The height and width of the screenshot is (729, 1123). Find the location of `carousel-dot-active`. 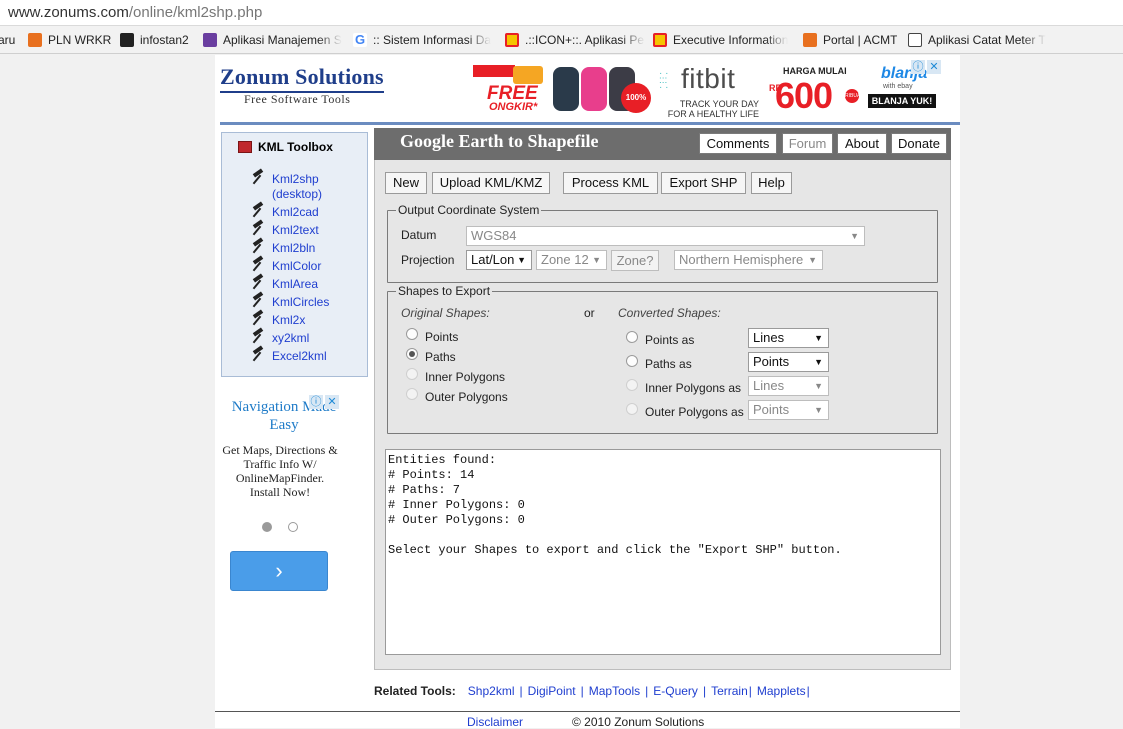

carousel-dot-active is located at coordinates (267, 527).